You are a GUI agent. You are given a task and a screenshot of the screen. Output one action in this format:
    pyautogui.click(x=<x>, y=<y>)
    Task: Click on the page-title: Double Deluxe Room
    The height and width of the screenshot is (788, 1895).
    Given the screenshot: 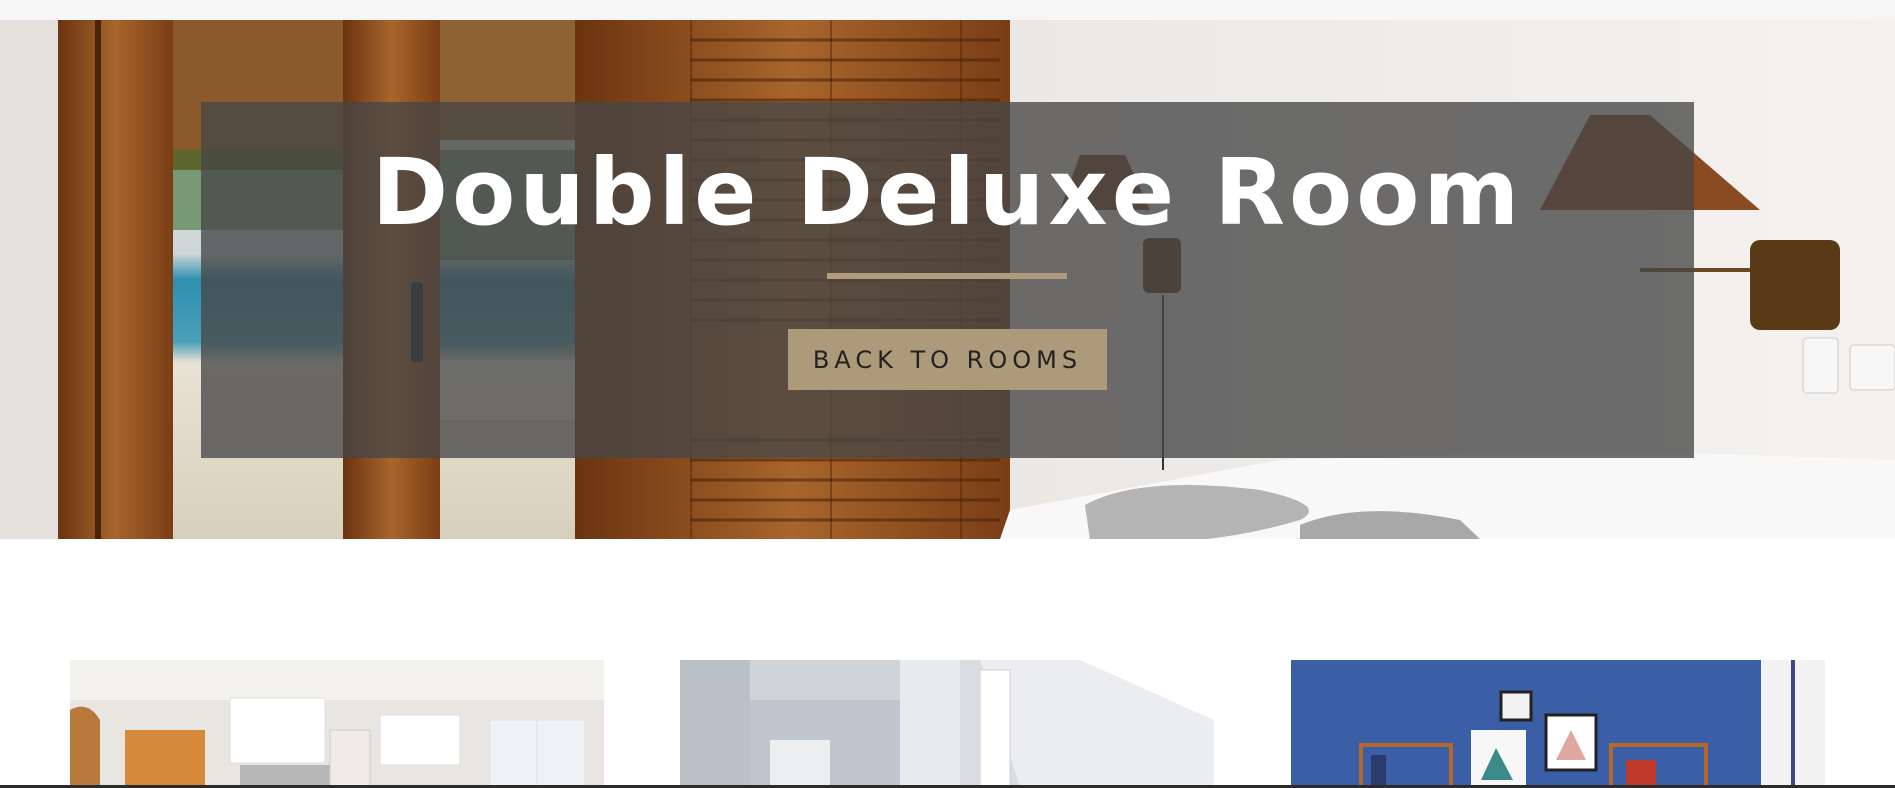 What is the action you would take?
    pyautogui.click(x=947, y=192)
    